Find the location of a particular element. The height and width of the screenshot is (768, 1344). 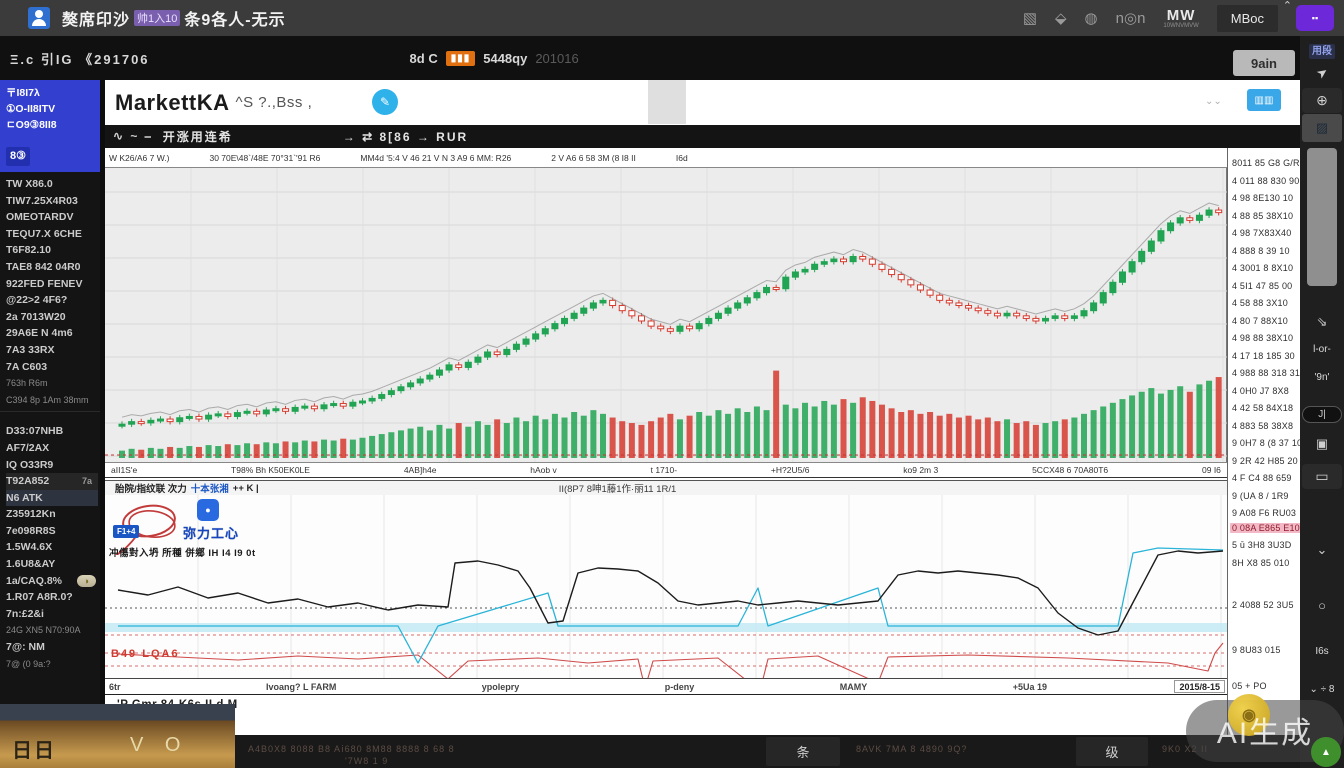

watchlist-item: TW X86.0 is located at coordinates (53, 184).